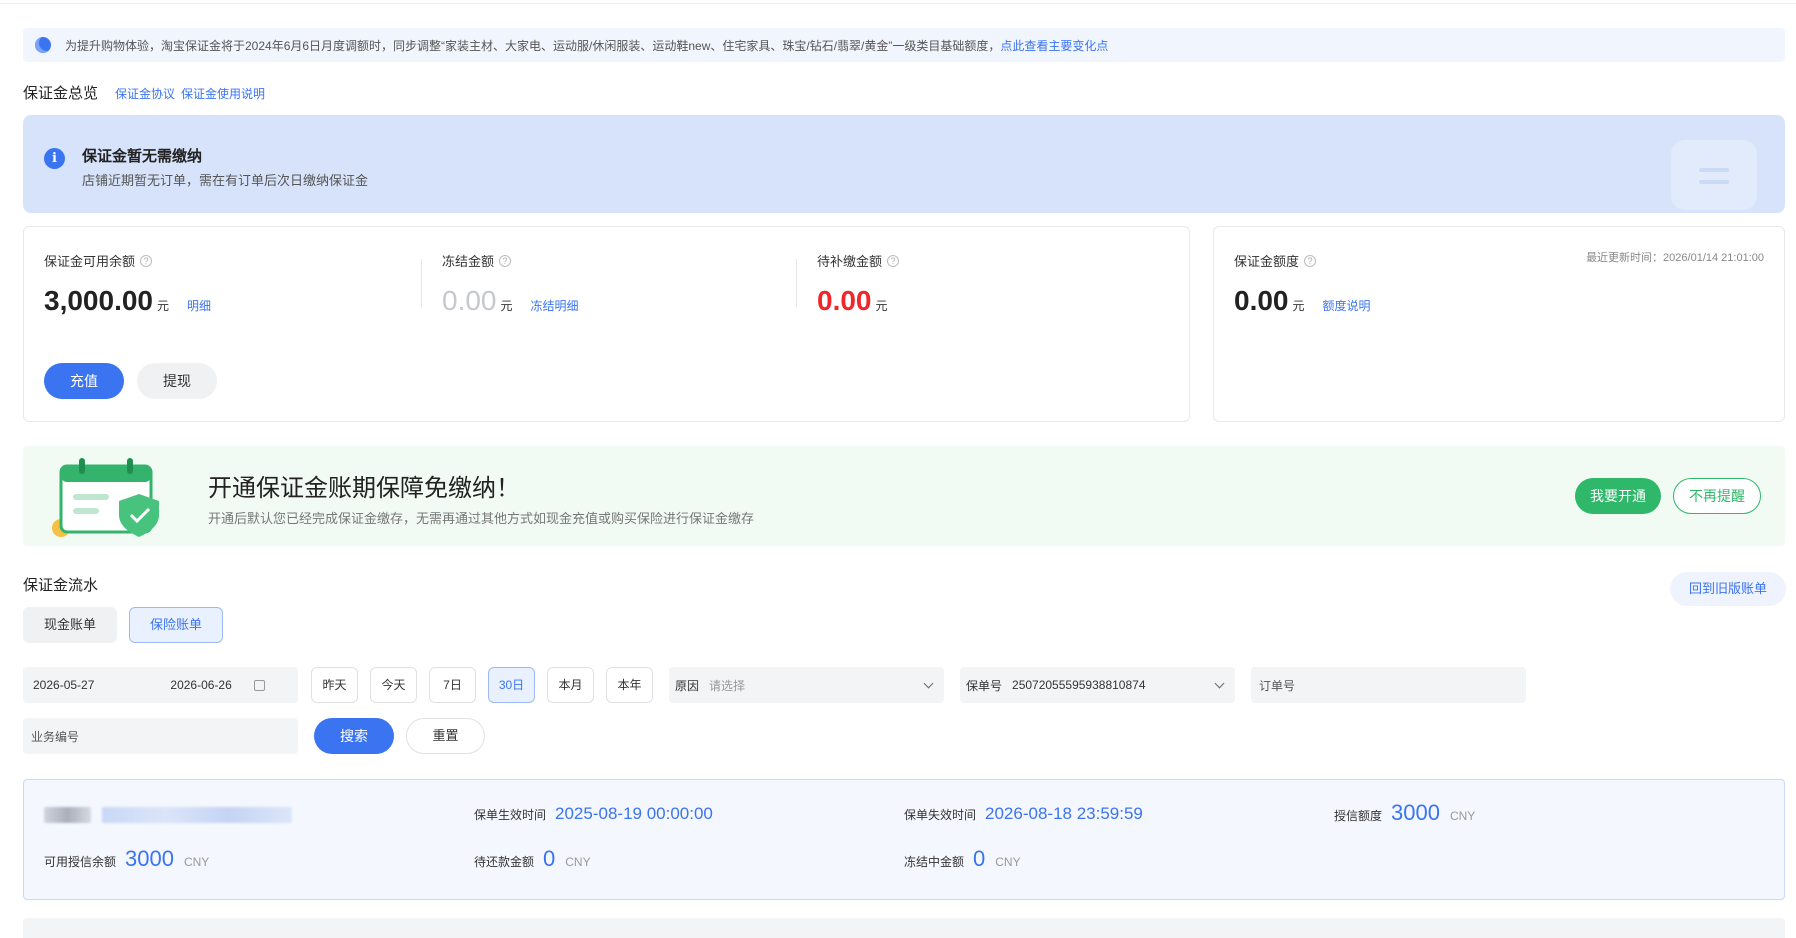 Image resolution: width=1796 pixels, height=938 pixels. What do you see at coordinates (1064, 813) in the screenshot?
I see `expire-time-value: 2026-08-18 23:59:59` at bounding box center [1064, 813].